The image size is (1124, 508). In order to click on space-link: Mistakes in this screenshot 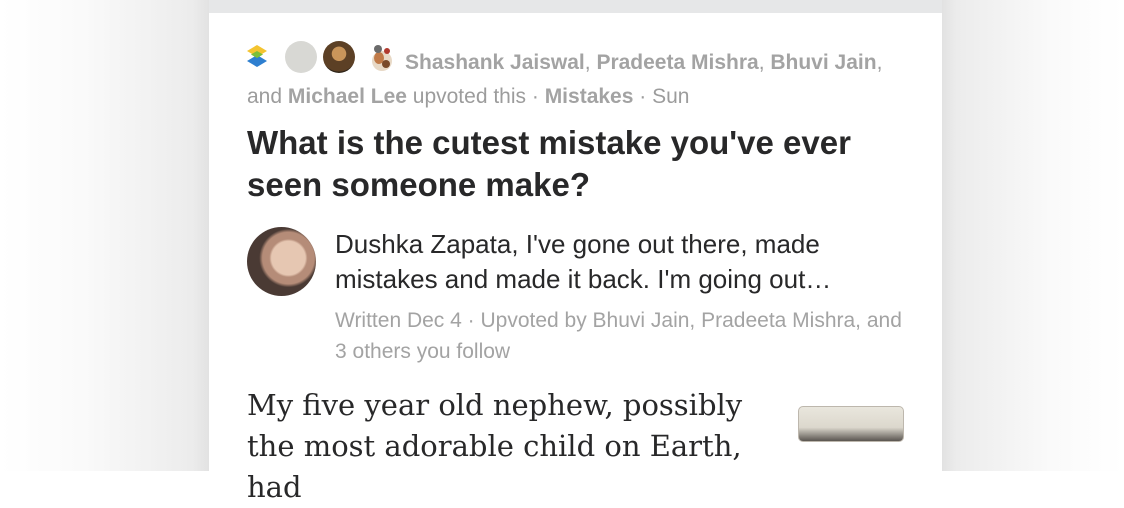, I will do `click(589, 96)`.